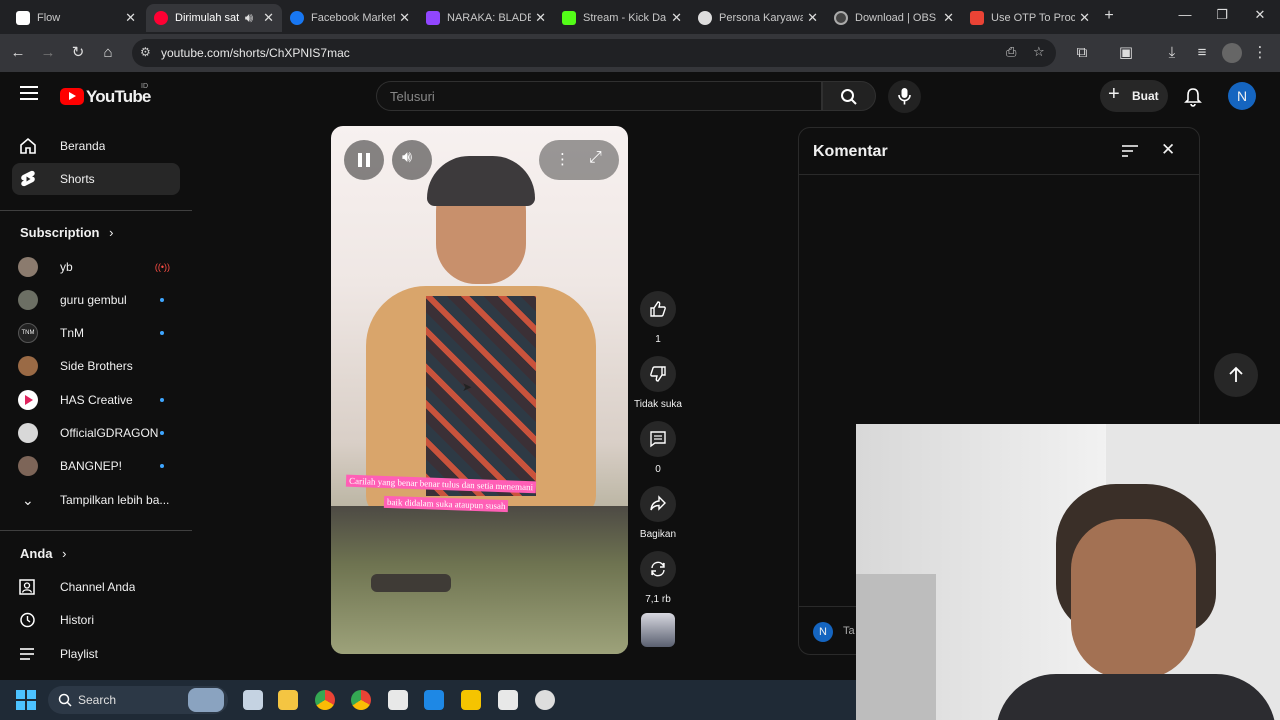  Describe the element at coordinates (28, 466) in the screenshot. I see `avatar` at that location.